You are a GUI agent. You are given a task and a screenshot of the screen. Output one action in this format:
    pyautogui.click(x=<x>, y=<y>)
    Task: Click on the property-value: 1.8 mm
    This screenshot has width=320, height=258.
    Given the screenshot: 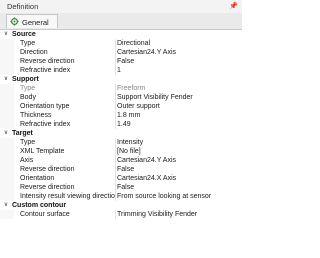 What is the action you would take?
    pyautogui.click(x=178, y=115)
    